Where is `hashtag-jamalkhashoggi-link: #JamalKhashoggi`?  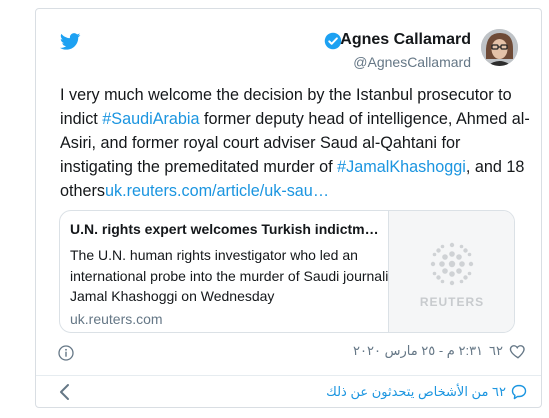
hashtag-jamalkhashoggi-link: #JamalKhashoggi is located at coordinates (401, 167).